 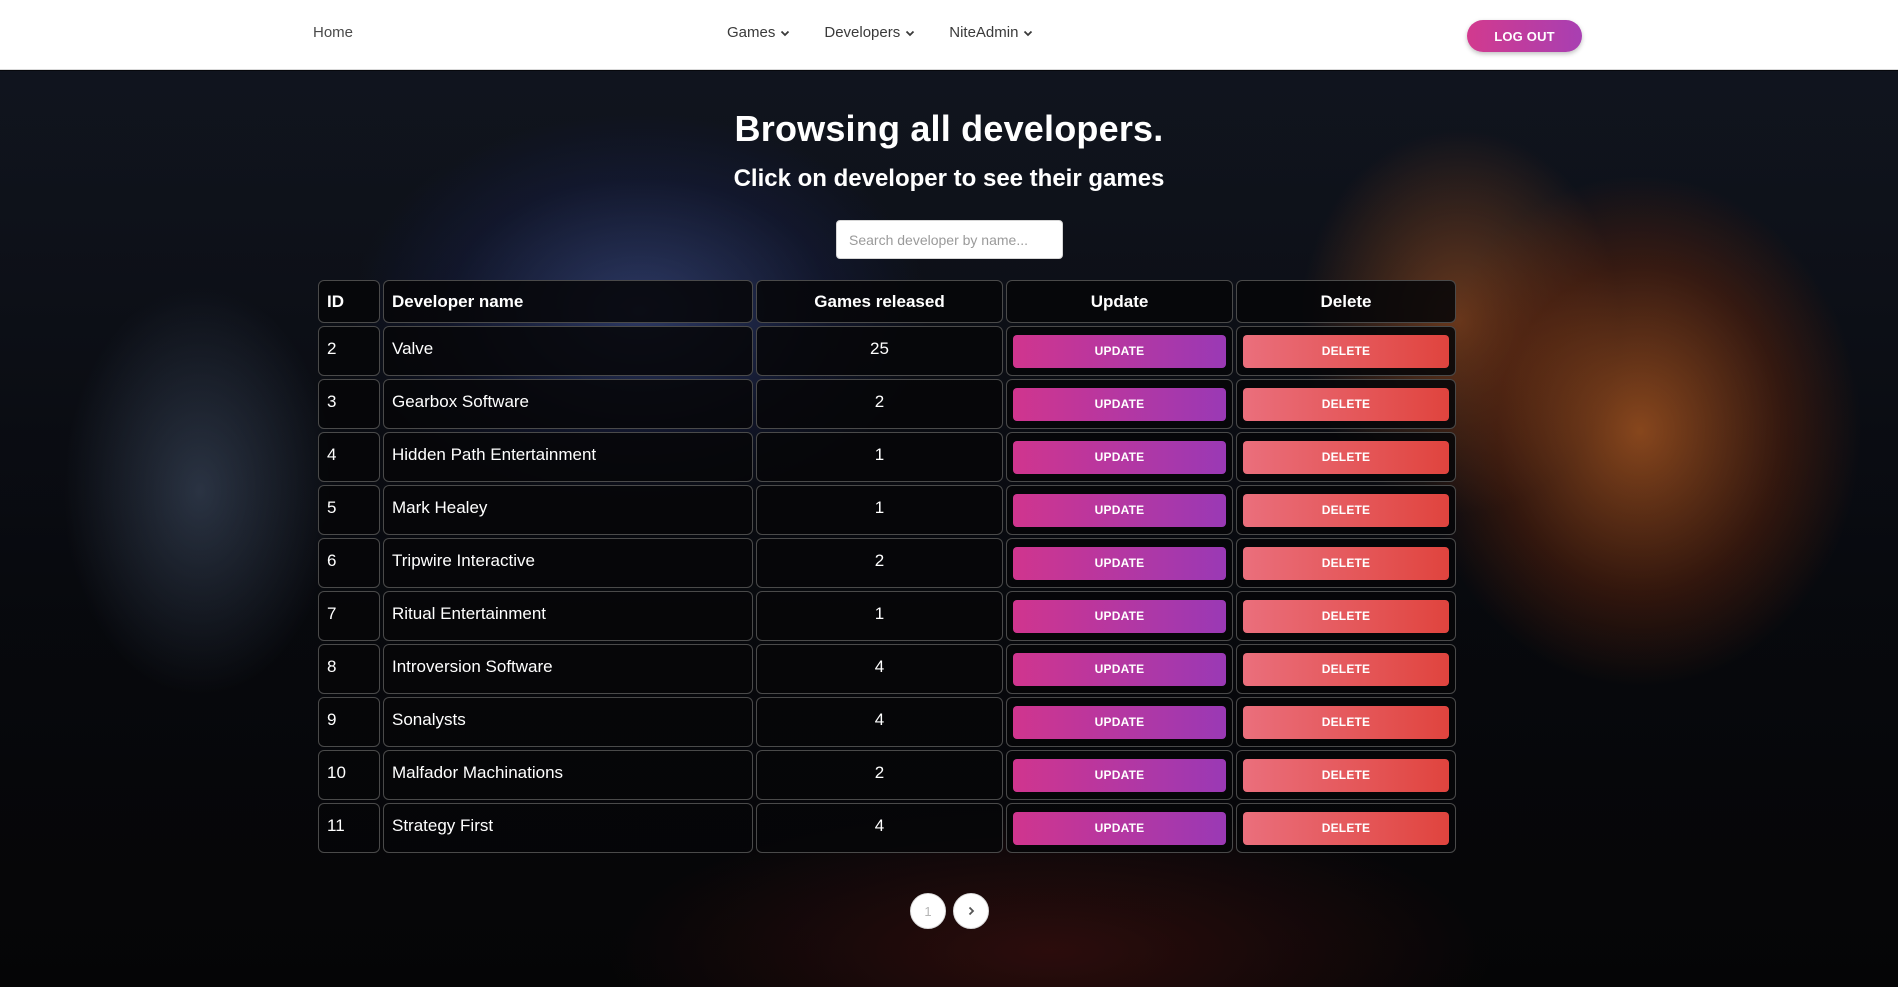 What do you see at coordinates (349, 669) in the screenshot?
I see `cell-id: 8` at bounding box center [349, 669].